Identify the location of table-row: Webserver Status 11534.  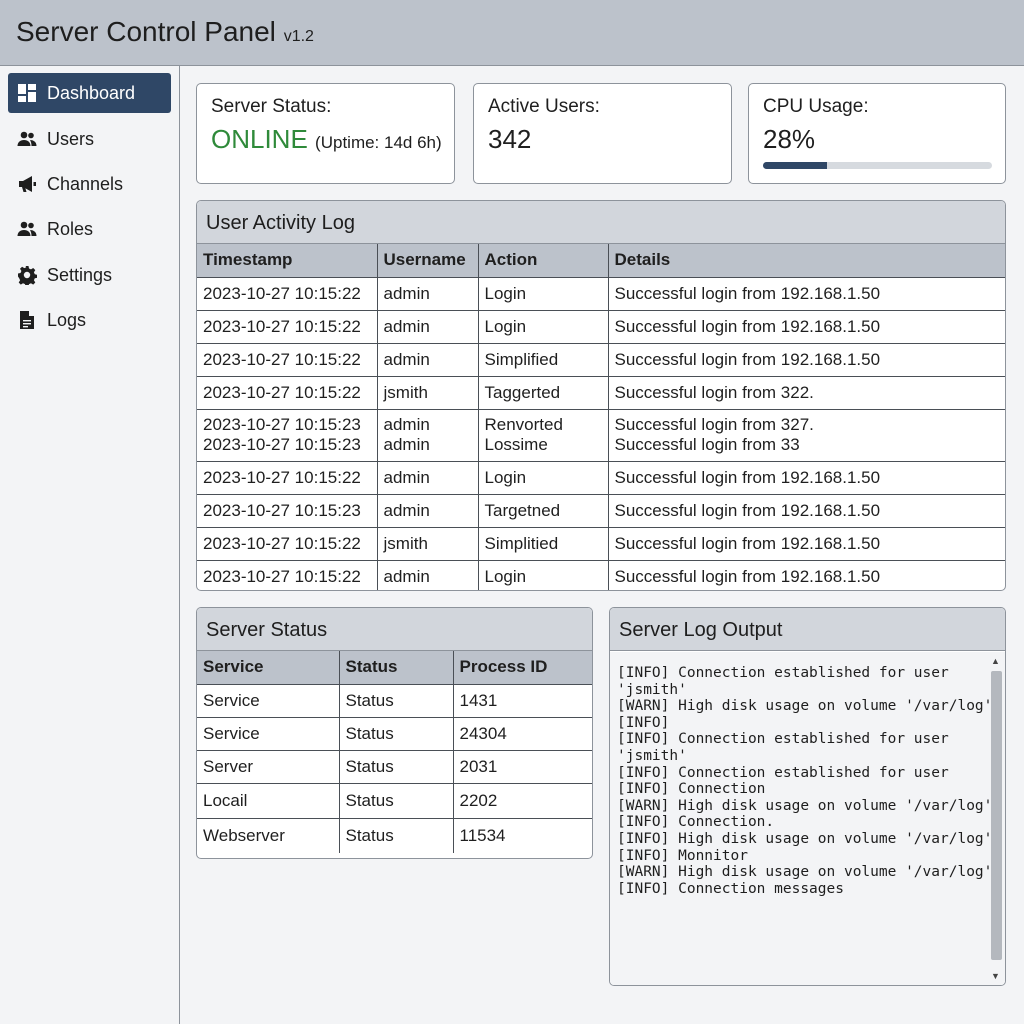
(394, 835).